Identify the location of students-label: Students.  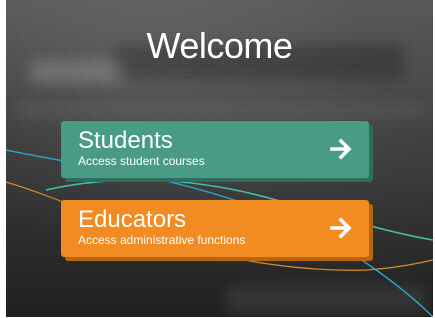
(125, 140).